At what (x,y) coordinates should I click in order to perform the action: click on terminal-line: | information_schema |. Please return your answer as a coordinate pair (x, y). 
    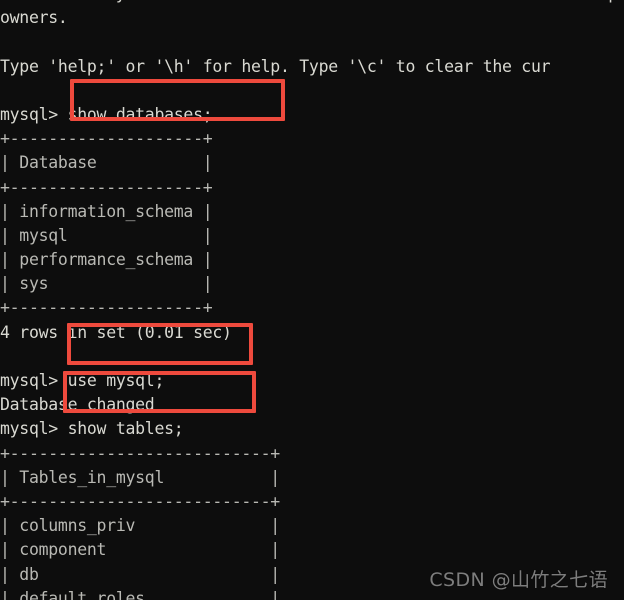
    Looking at the image, I should click on (106, 211).